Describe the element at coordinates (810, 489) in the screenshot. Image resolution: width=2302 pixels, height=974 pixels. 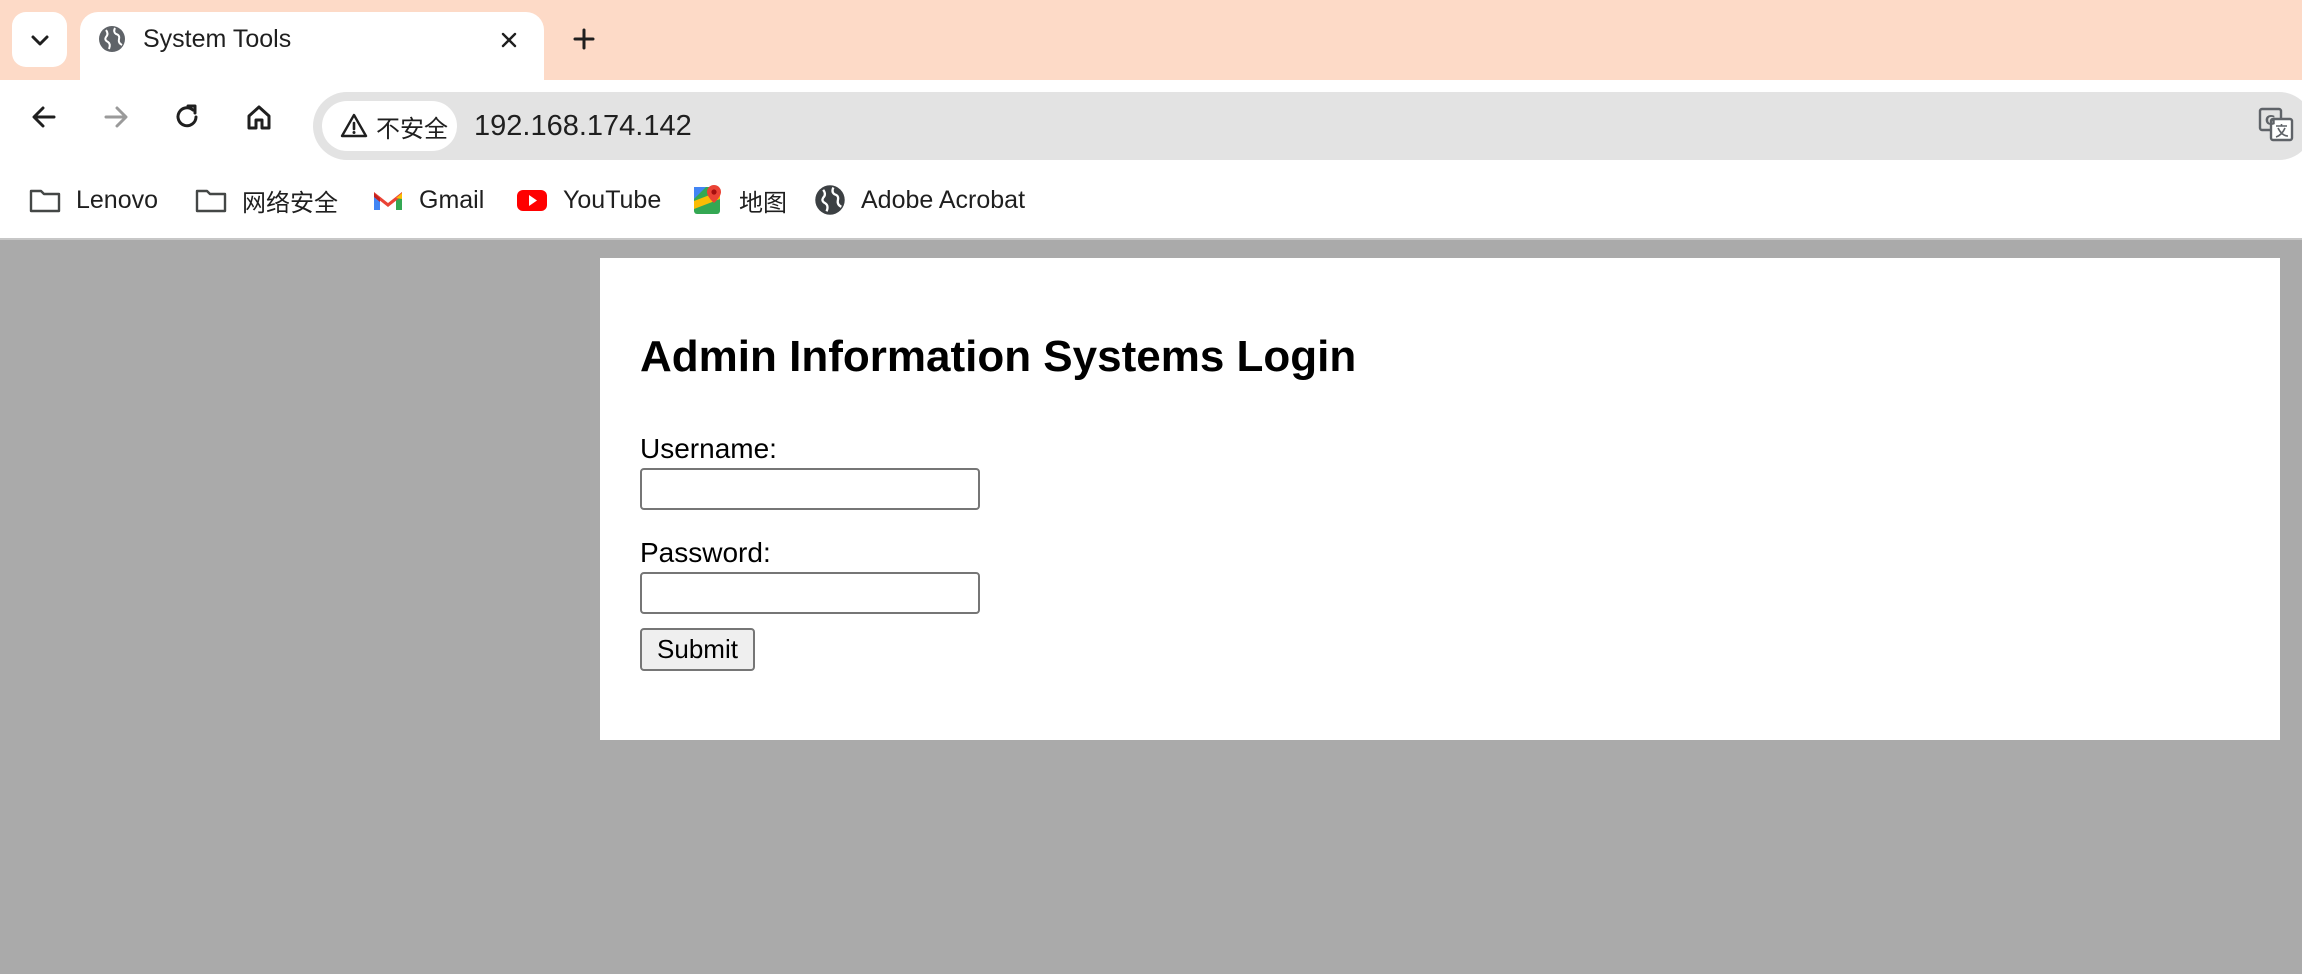
I see `username-input` at that location.